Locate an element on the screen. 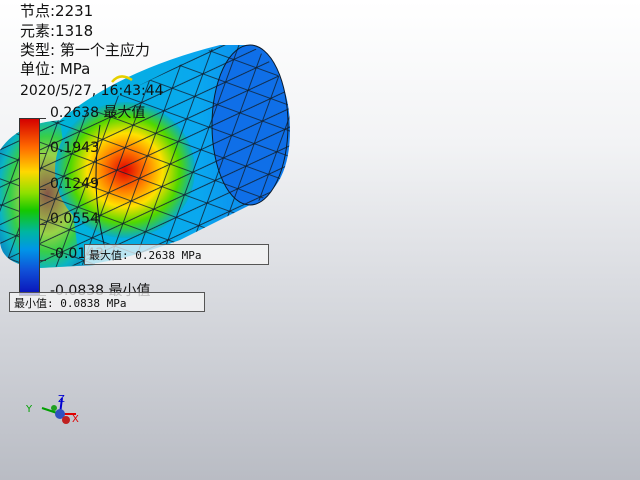  element-count: 元素:1318 is located at coordinates (57, 31).